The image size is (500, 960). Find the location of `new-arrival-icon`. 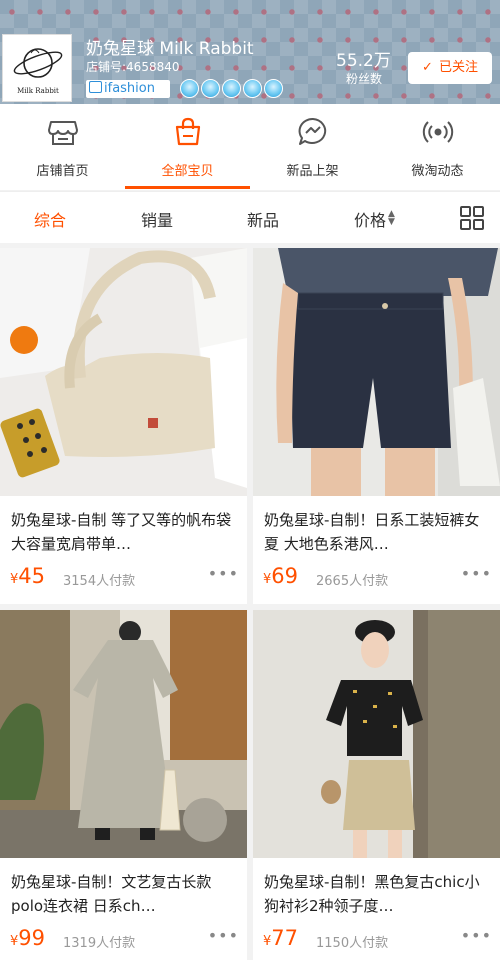

new-arrival-icon is located at coordinates (312, 131).